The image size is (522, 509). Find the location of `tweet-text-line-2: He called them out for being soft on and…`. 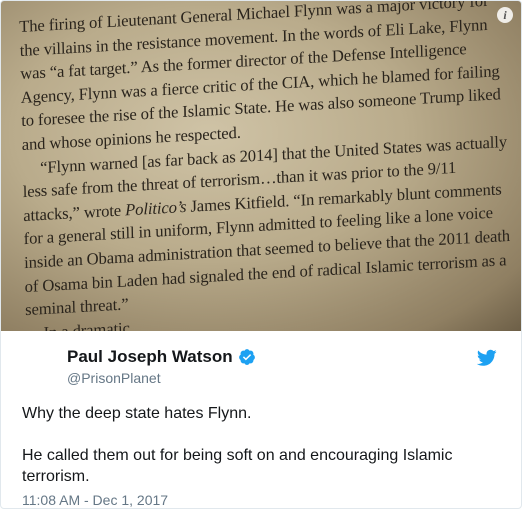

tweet-text-line-2: He called them out for being soft on and… is located at coordinates (237, 466).